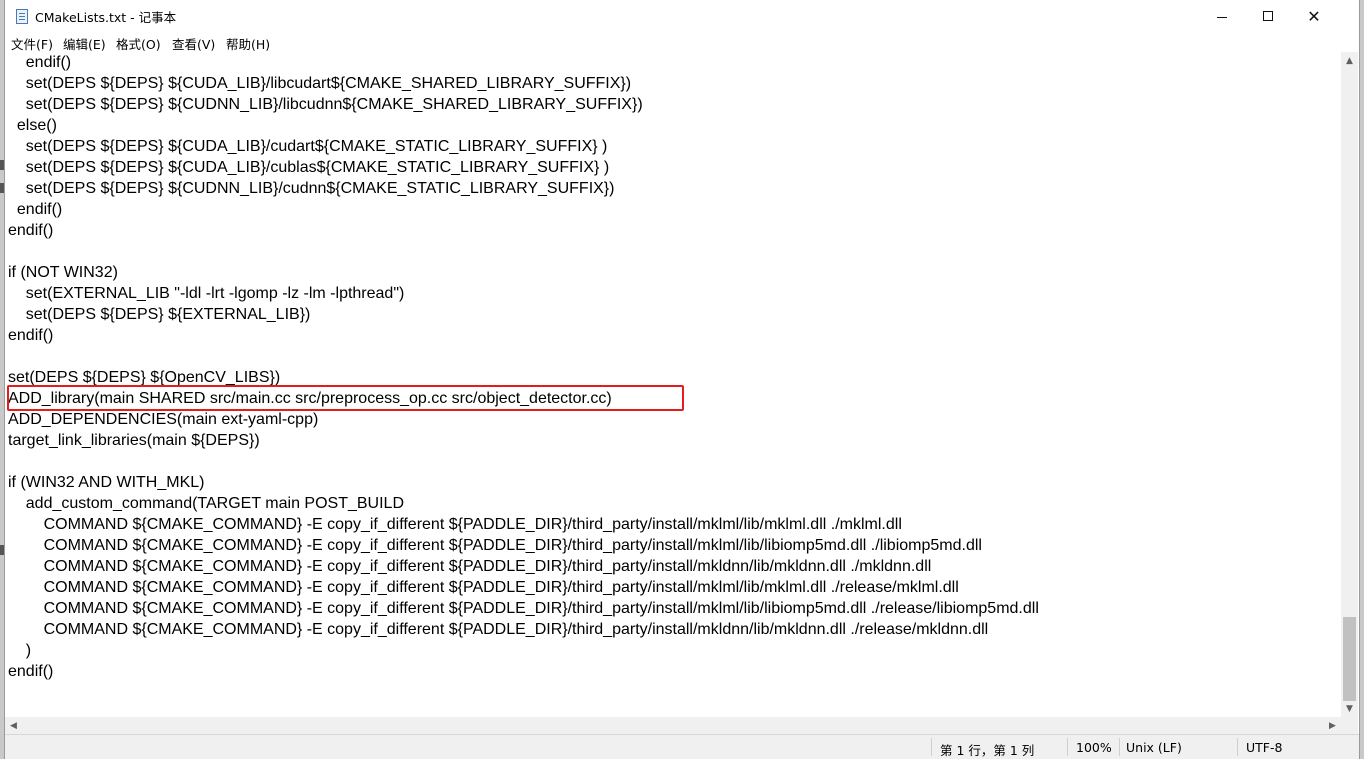  Describe the element at coordinates (106, 482) in the screenshot. I see `code-line: if (WIN32 AND WITH_MKL)` at that location.